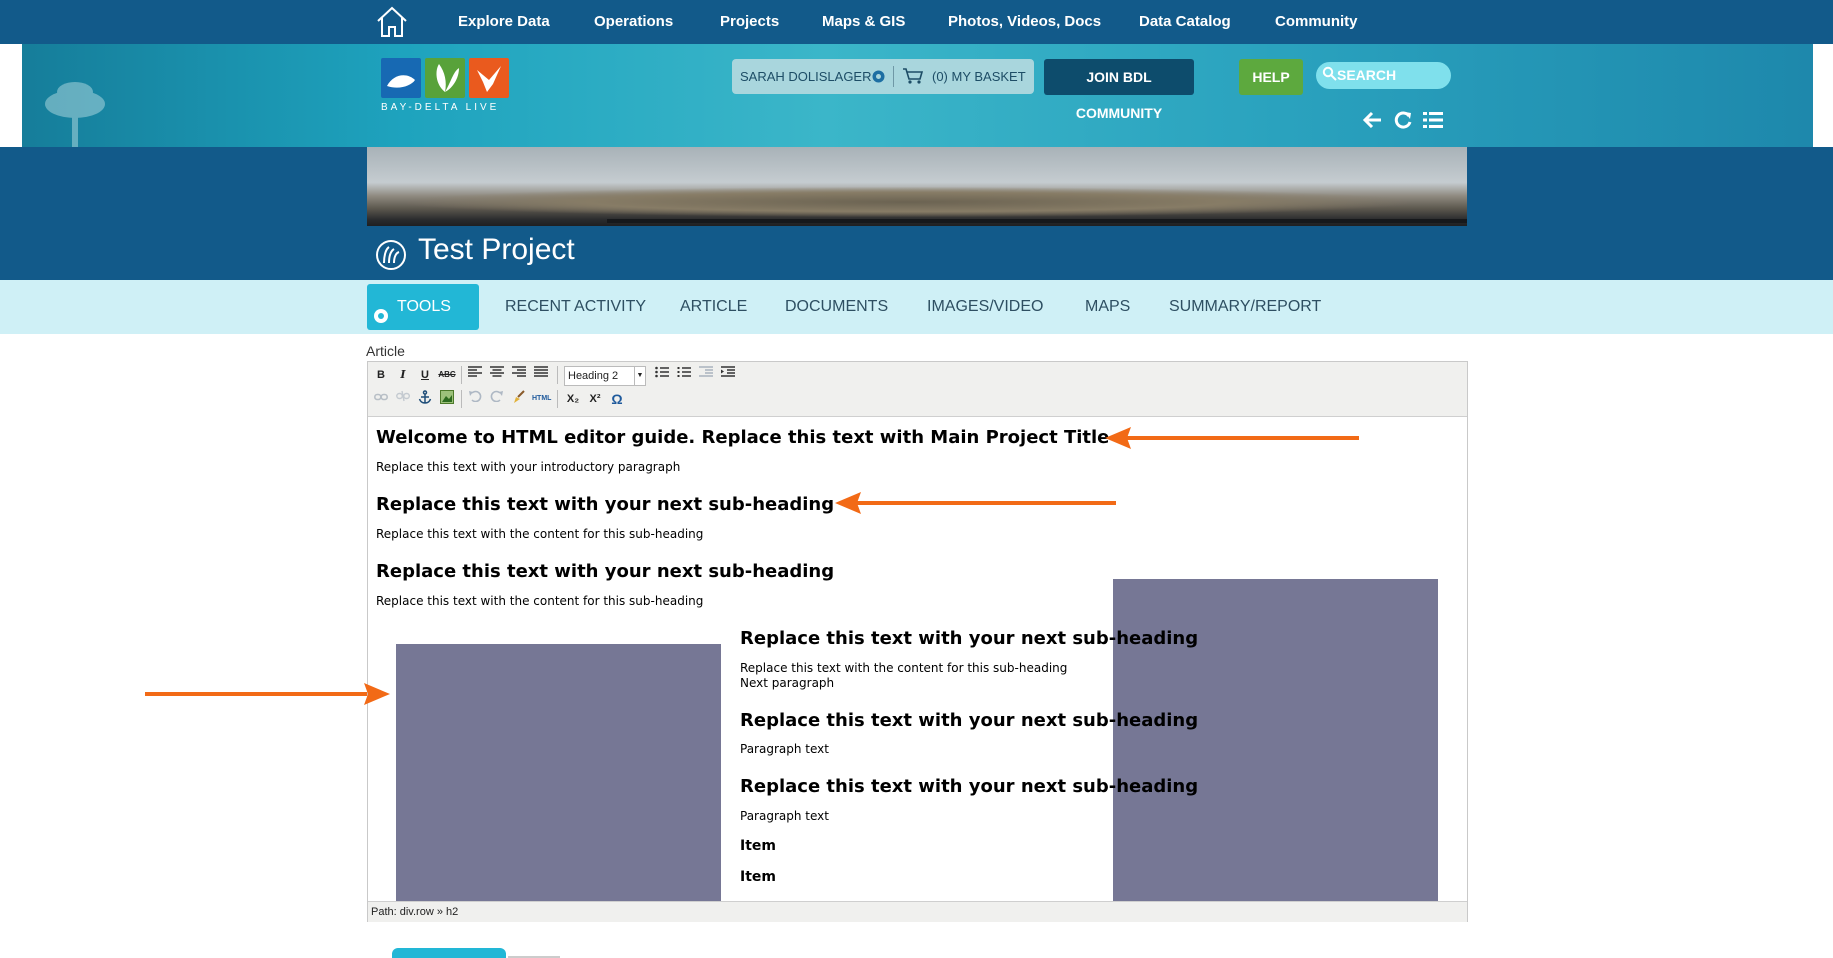 The image size is (1833, 958). I want to click on italic-button: I, so click(403, 375).